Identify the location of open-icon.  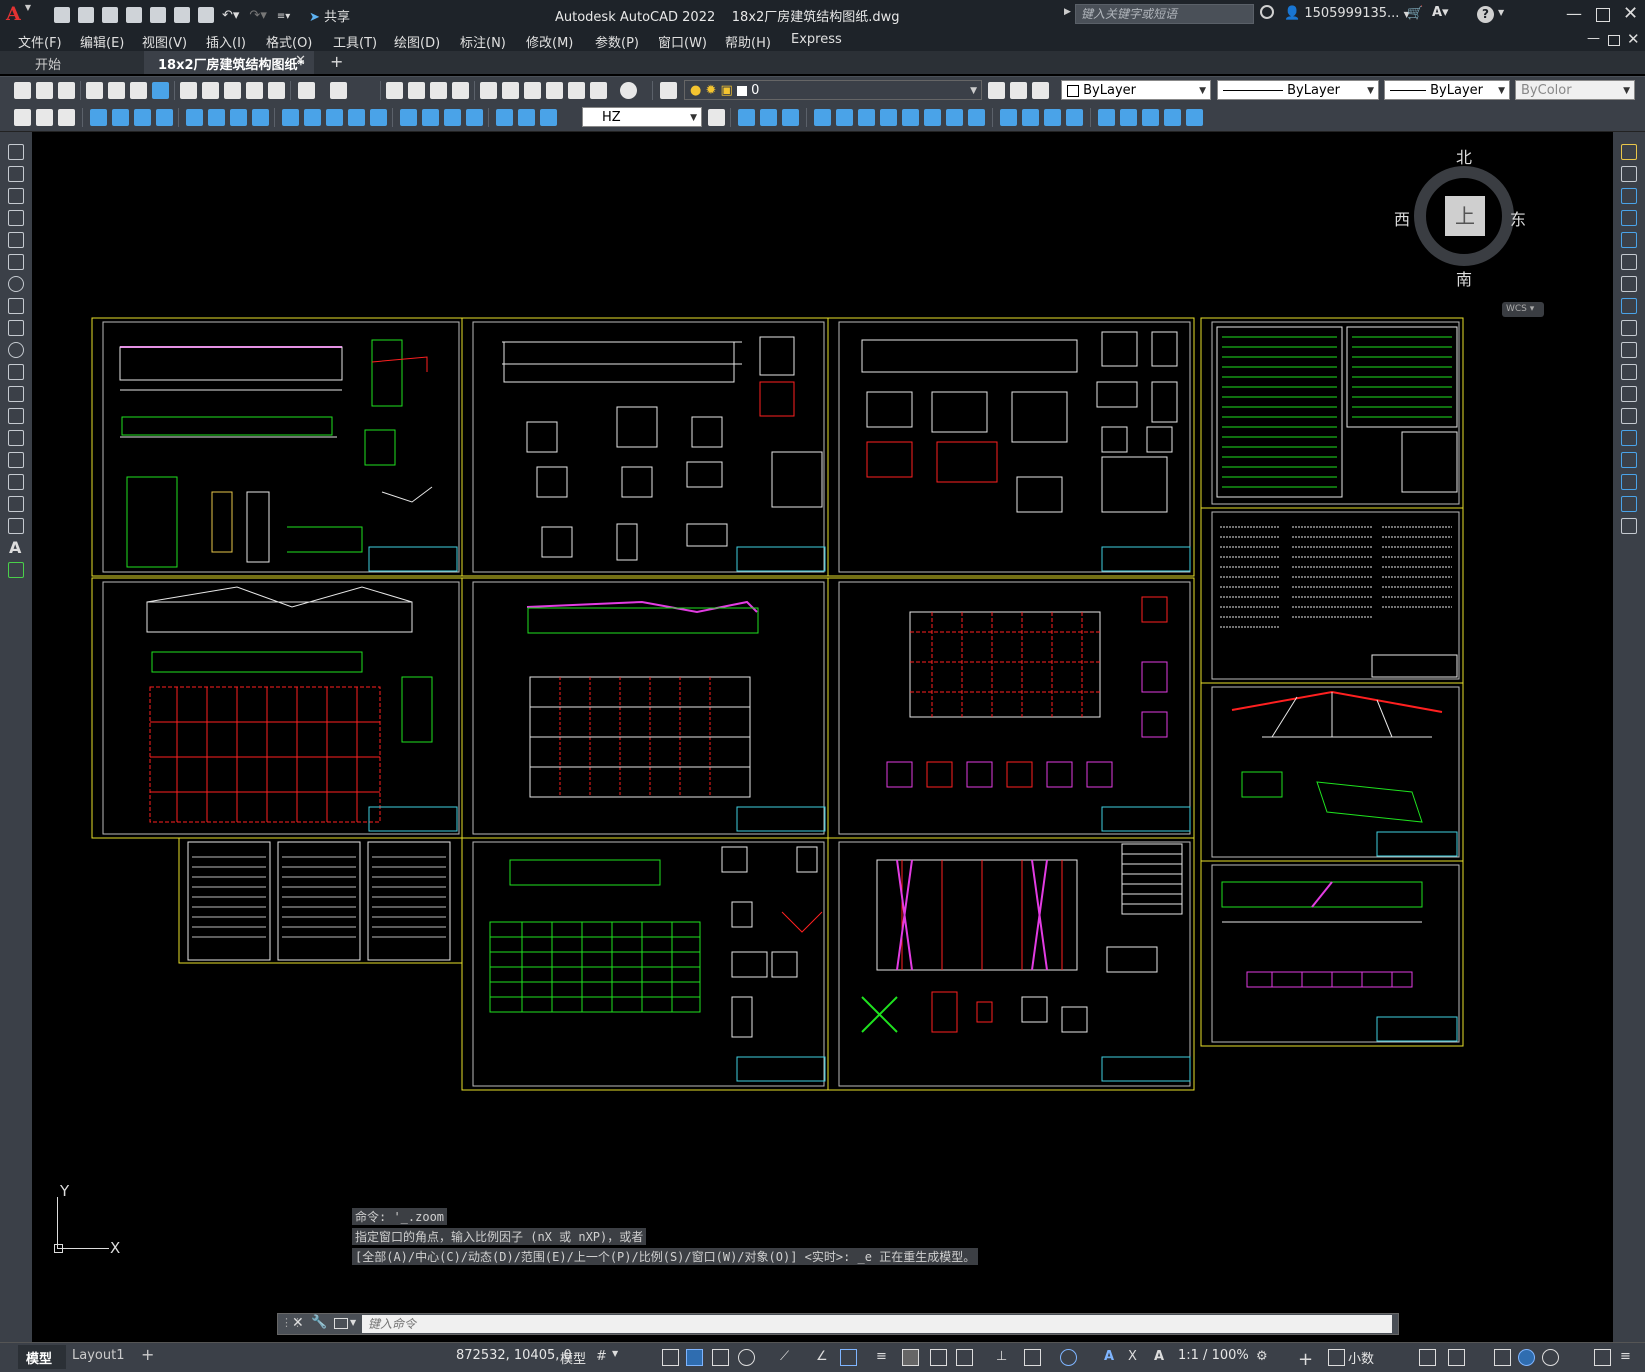
(44, 90).